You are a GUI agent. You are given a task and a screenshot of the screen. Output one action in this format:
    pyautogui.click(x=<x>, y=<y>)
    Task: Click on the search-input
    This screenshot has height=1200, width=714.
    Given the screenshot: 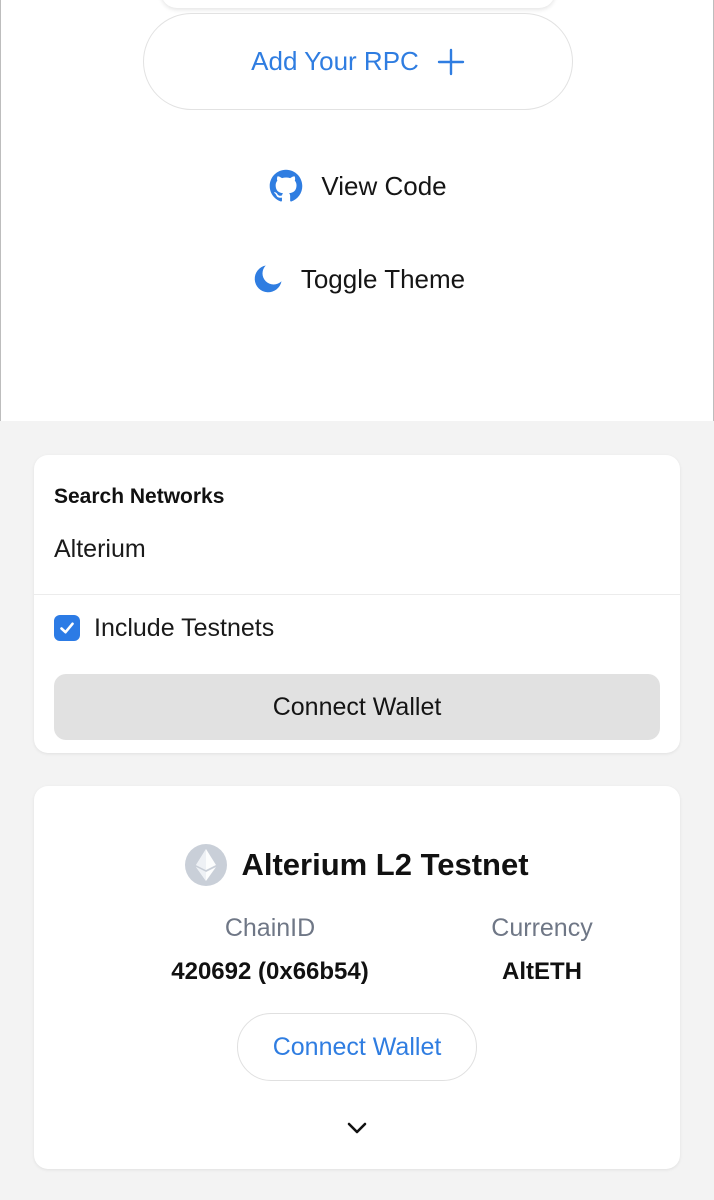 What is the action you would take?
    pyautogui.click(x=354, y=549)
    